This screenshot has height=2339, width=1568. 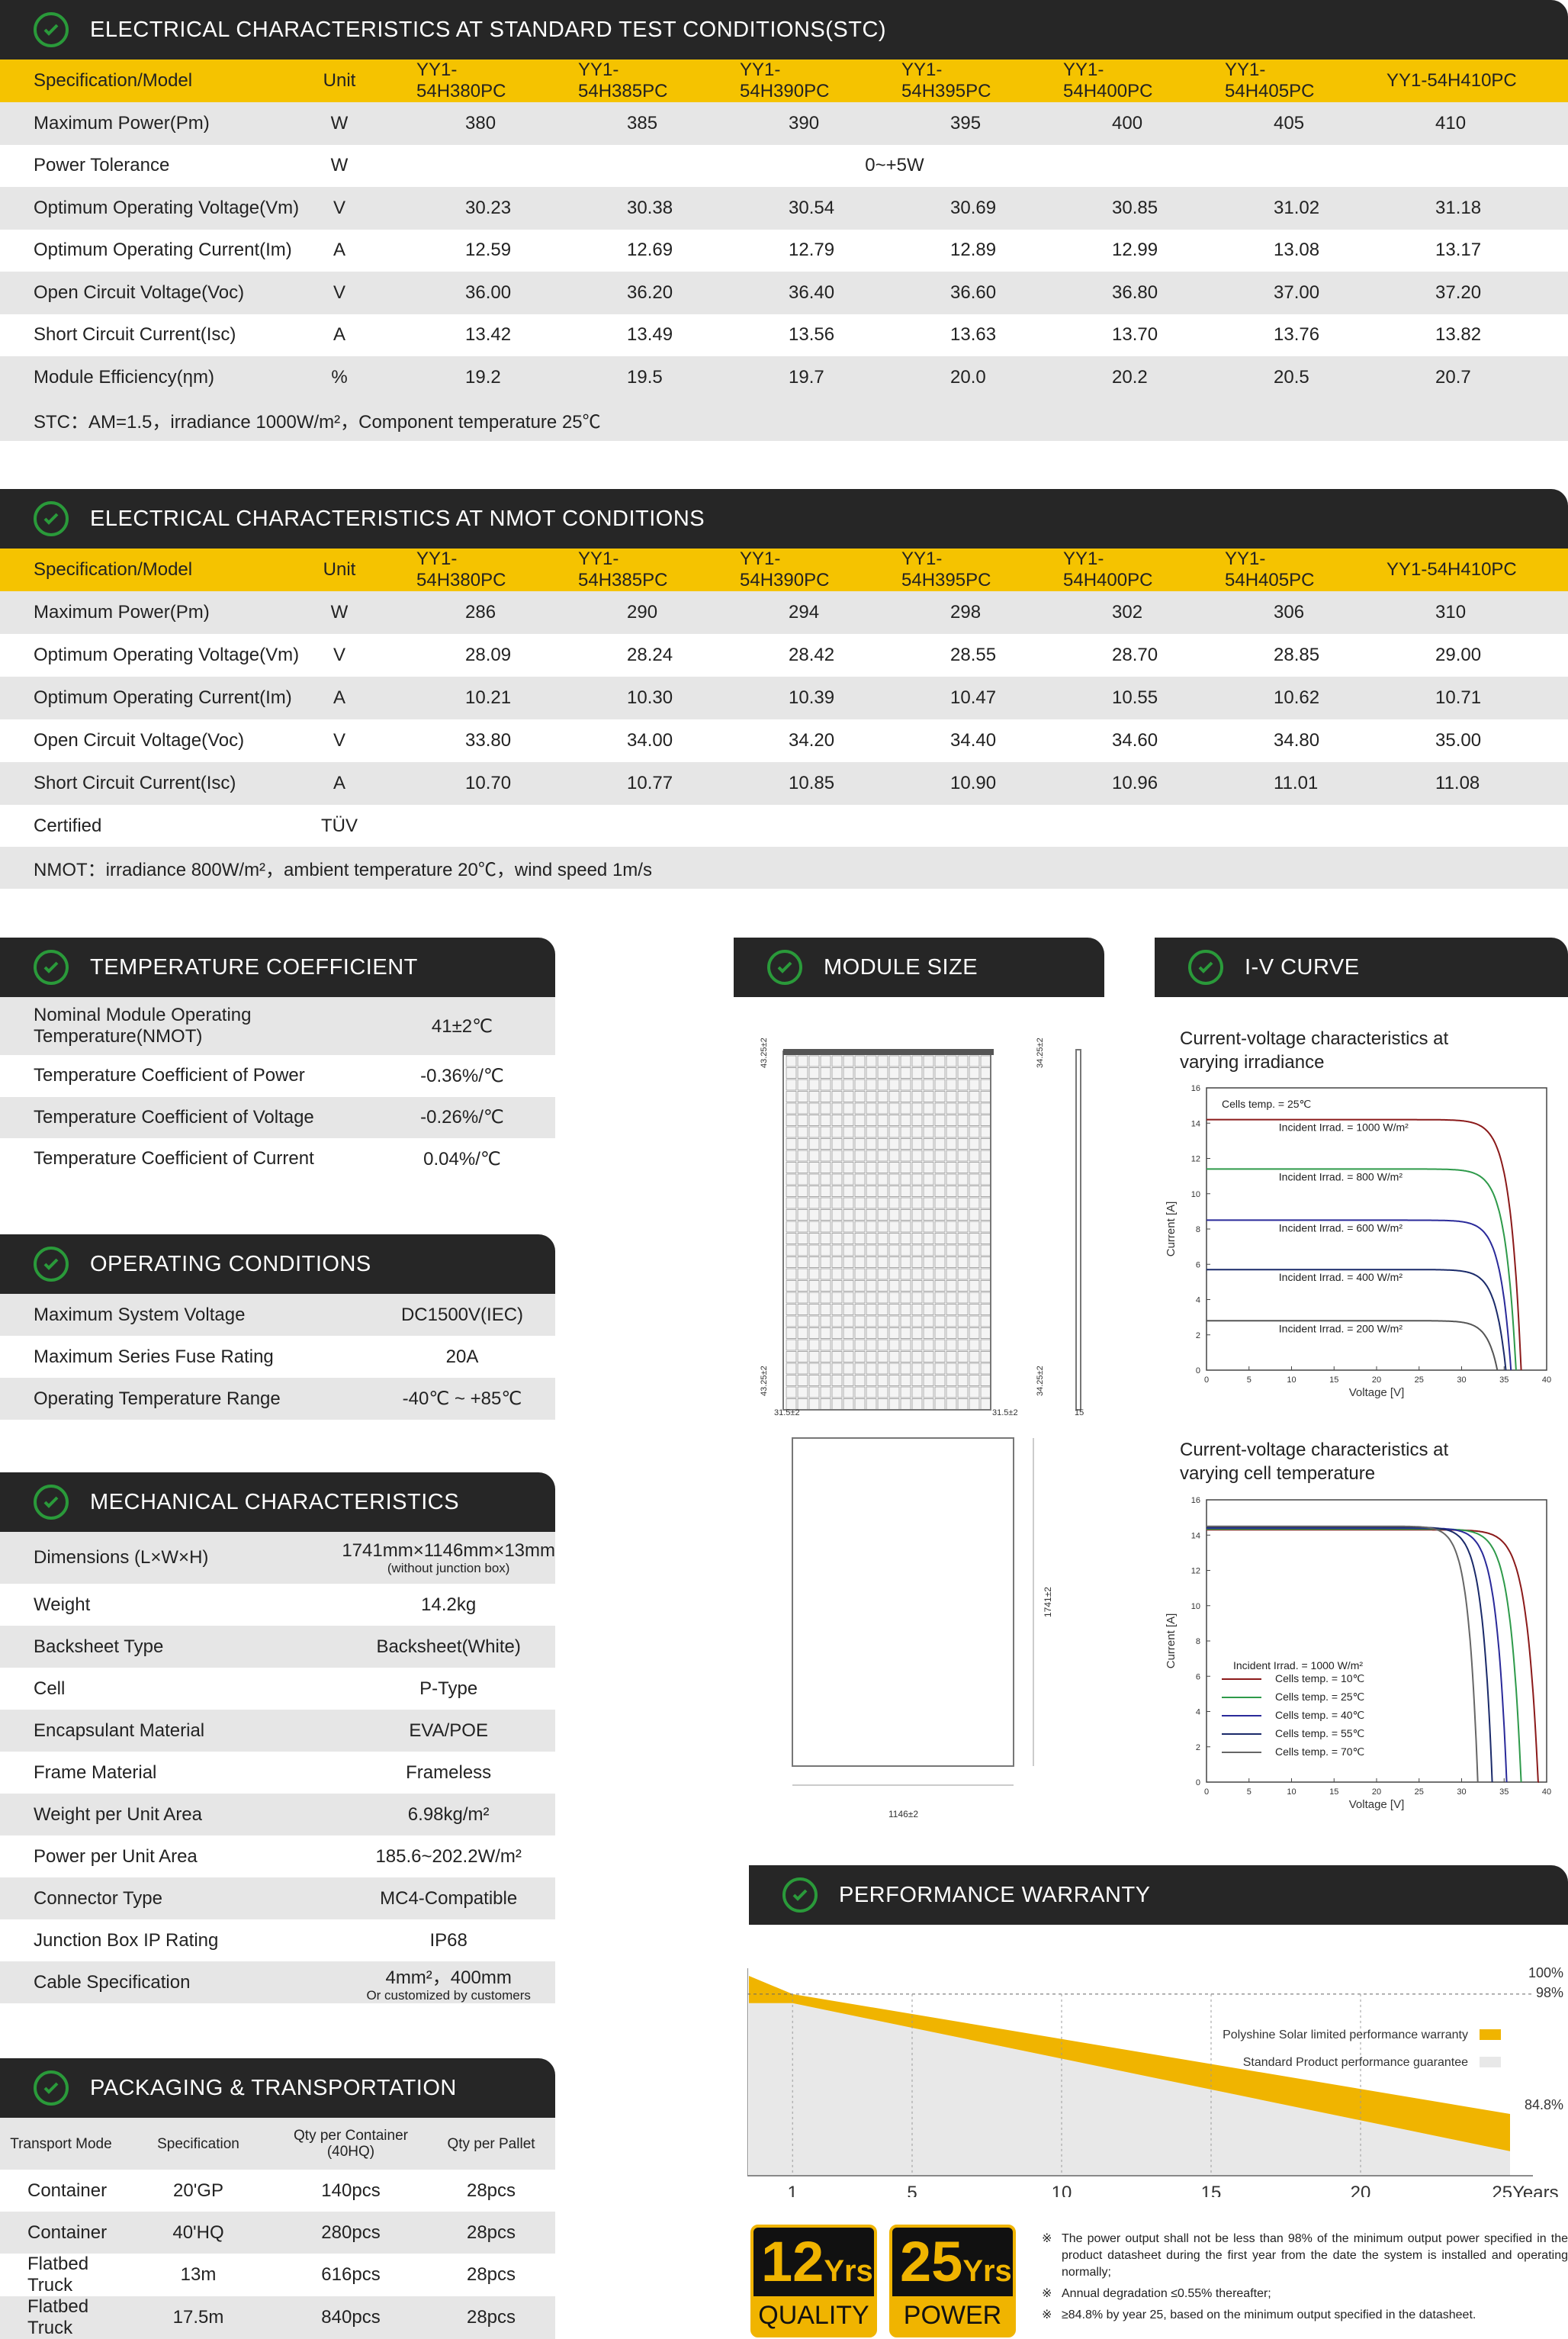 What do you see at coordinates (848, 2271) in the screenshot?
I see `quality-unit: Yrs` at bounding box center [848, 2271].